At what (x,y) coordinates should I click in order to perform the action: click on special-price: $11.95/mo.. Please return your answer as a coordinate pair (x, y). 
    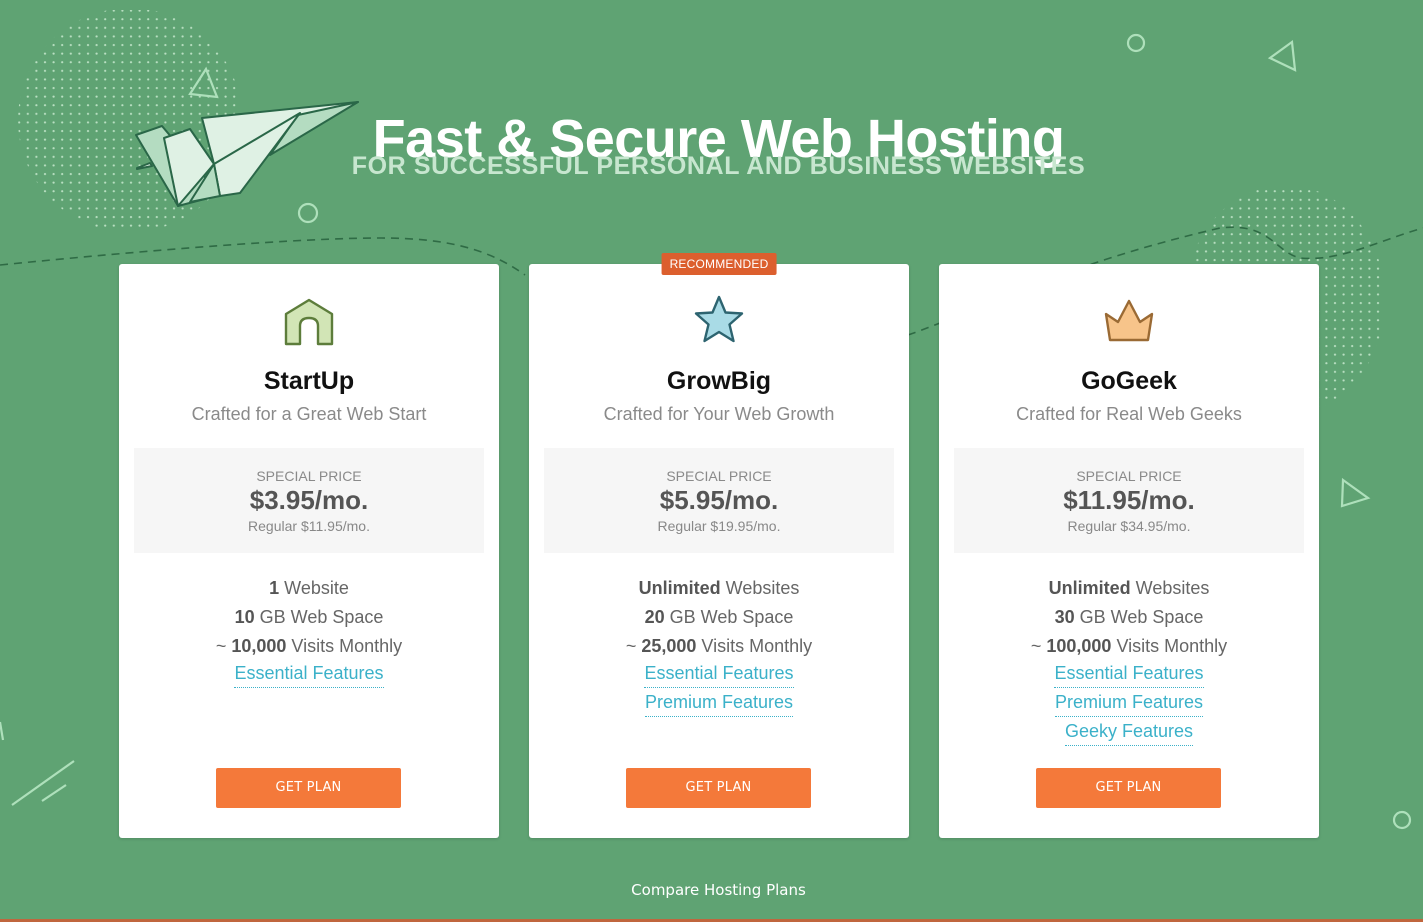
    Looking at the image, I should click on (1129, 500).